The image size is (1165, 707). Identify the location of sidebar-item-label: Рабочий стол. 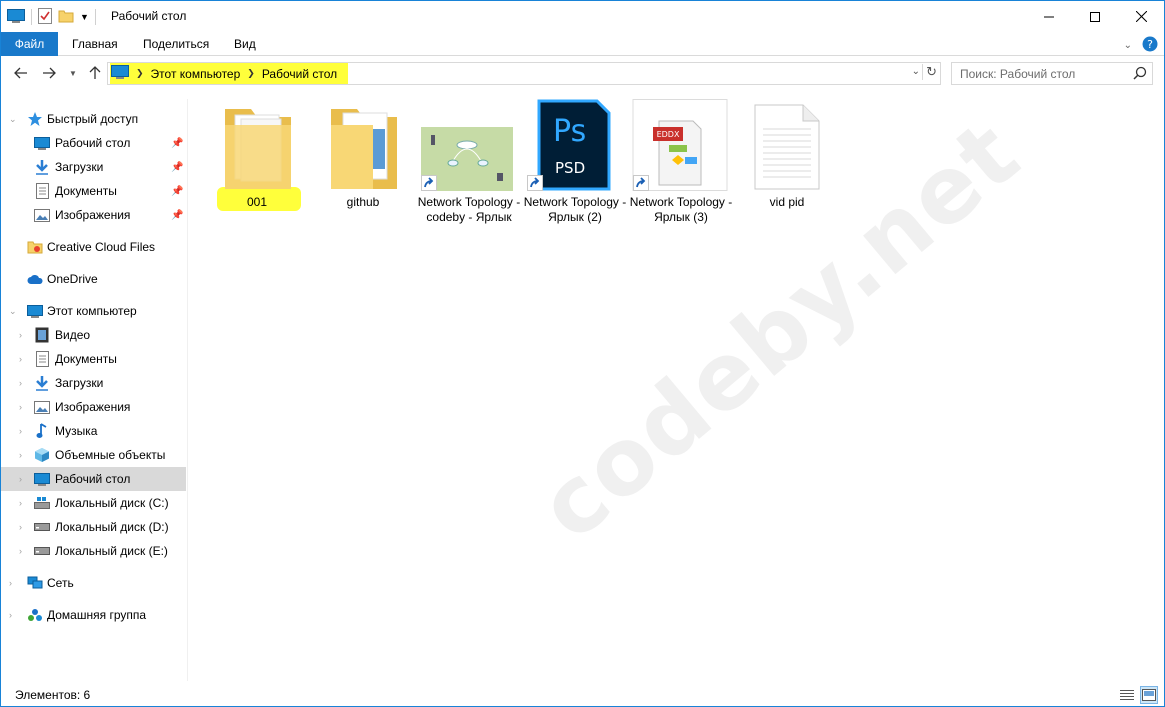
(93, 479).